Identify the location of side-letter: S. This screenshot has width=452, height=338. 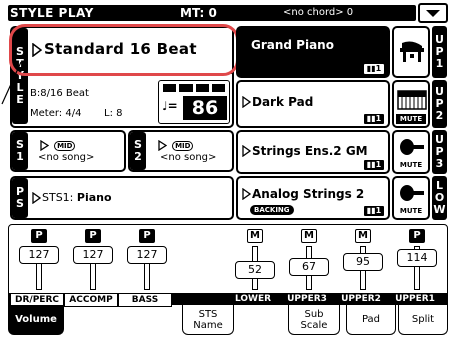
(20, 203).